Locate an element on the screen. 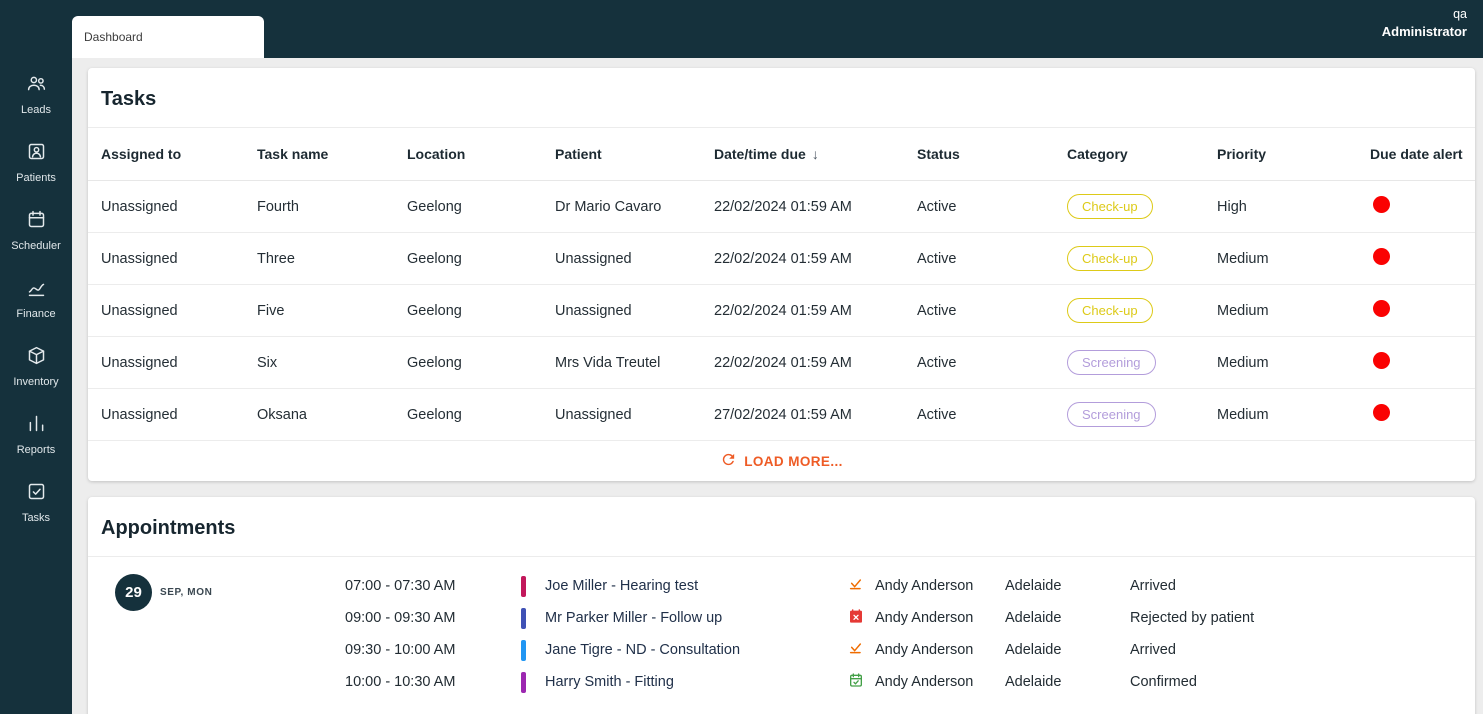 Image resolution: width=1483 pixels, height=714 pixels. patient-icon is located at coordinates (36, 154).